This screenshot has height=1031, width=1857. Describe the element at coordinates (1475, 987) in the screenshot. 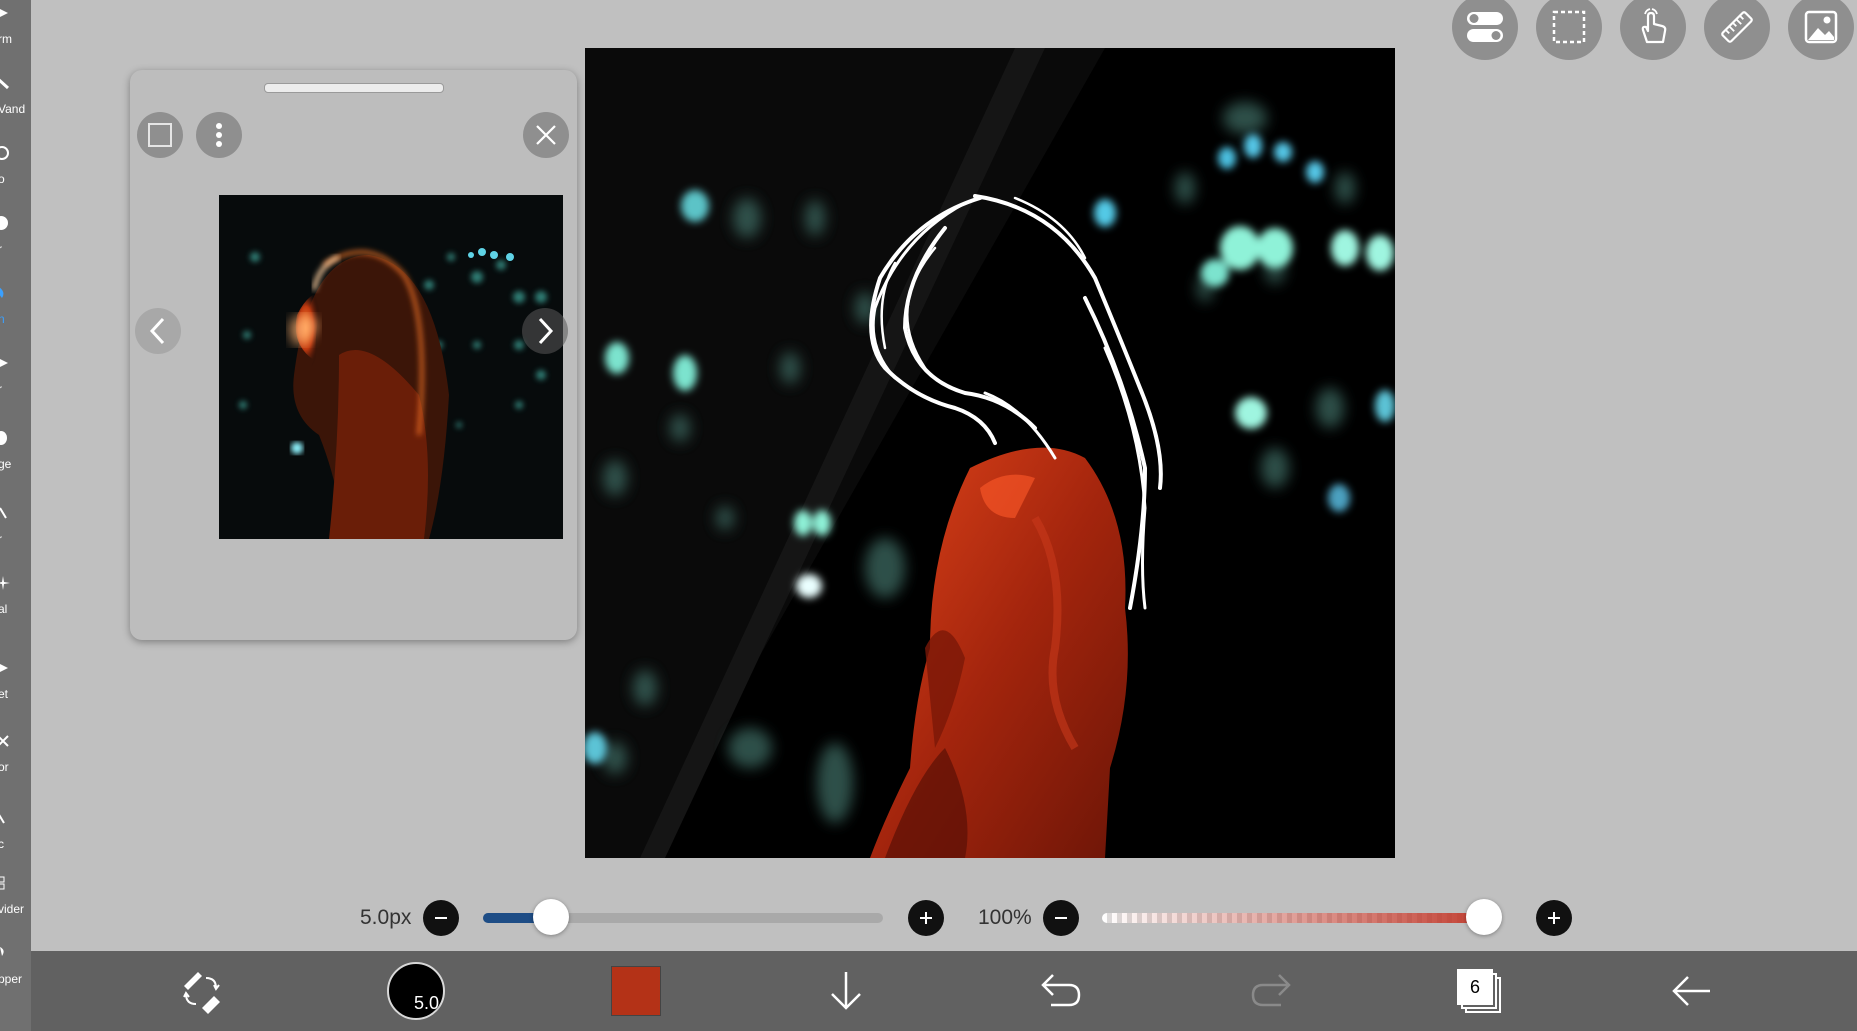

I see `layers-count: 6` at that location.